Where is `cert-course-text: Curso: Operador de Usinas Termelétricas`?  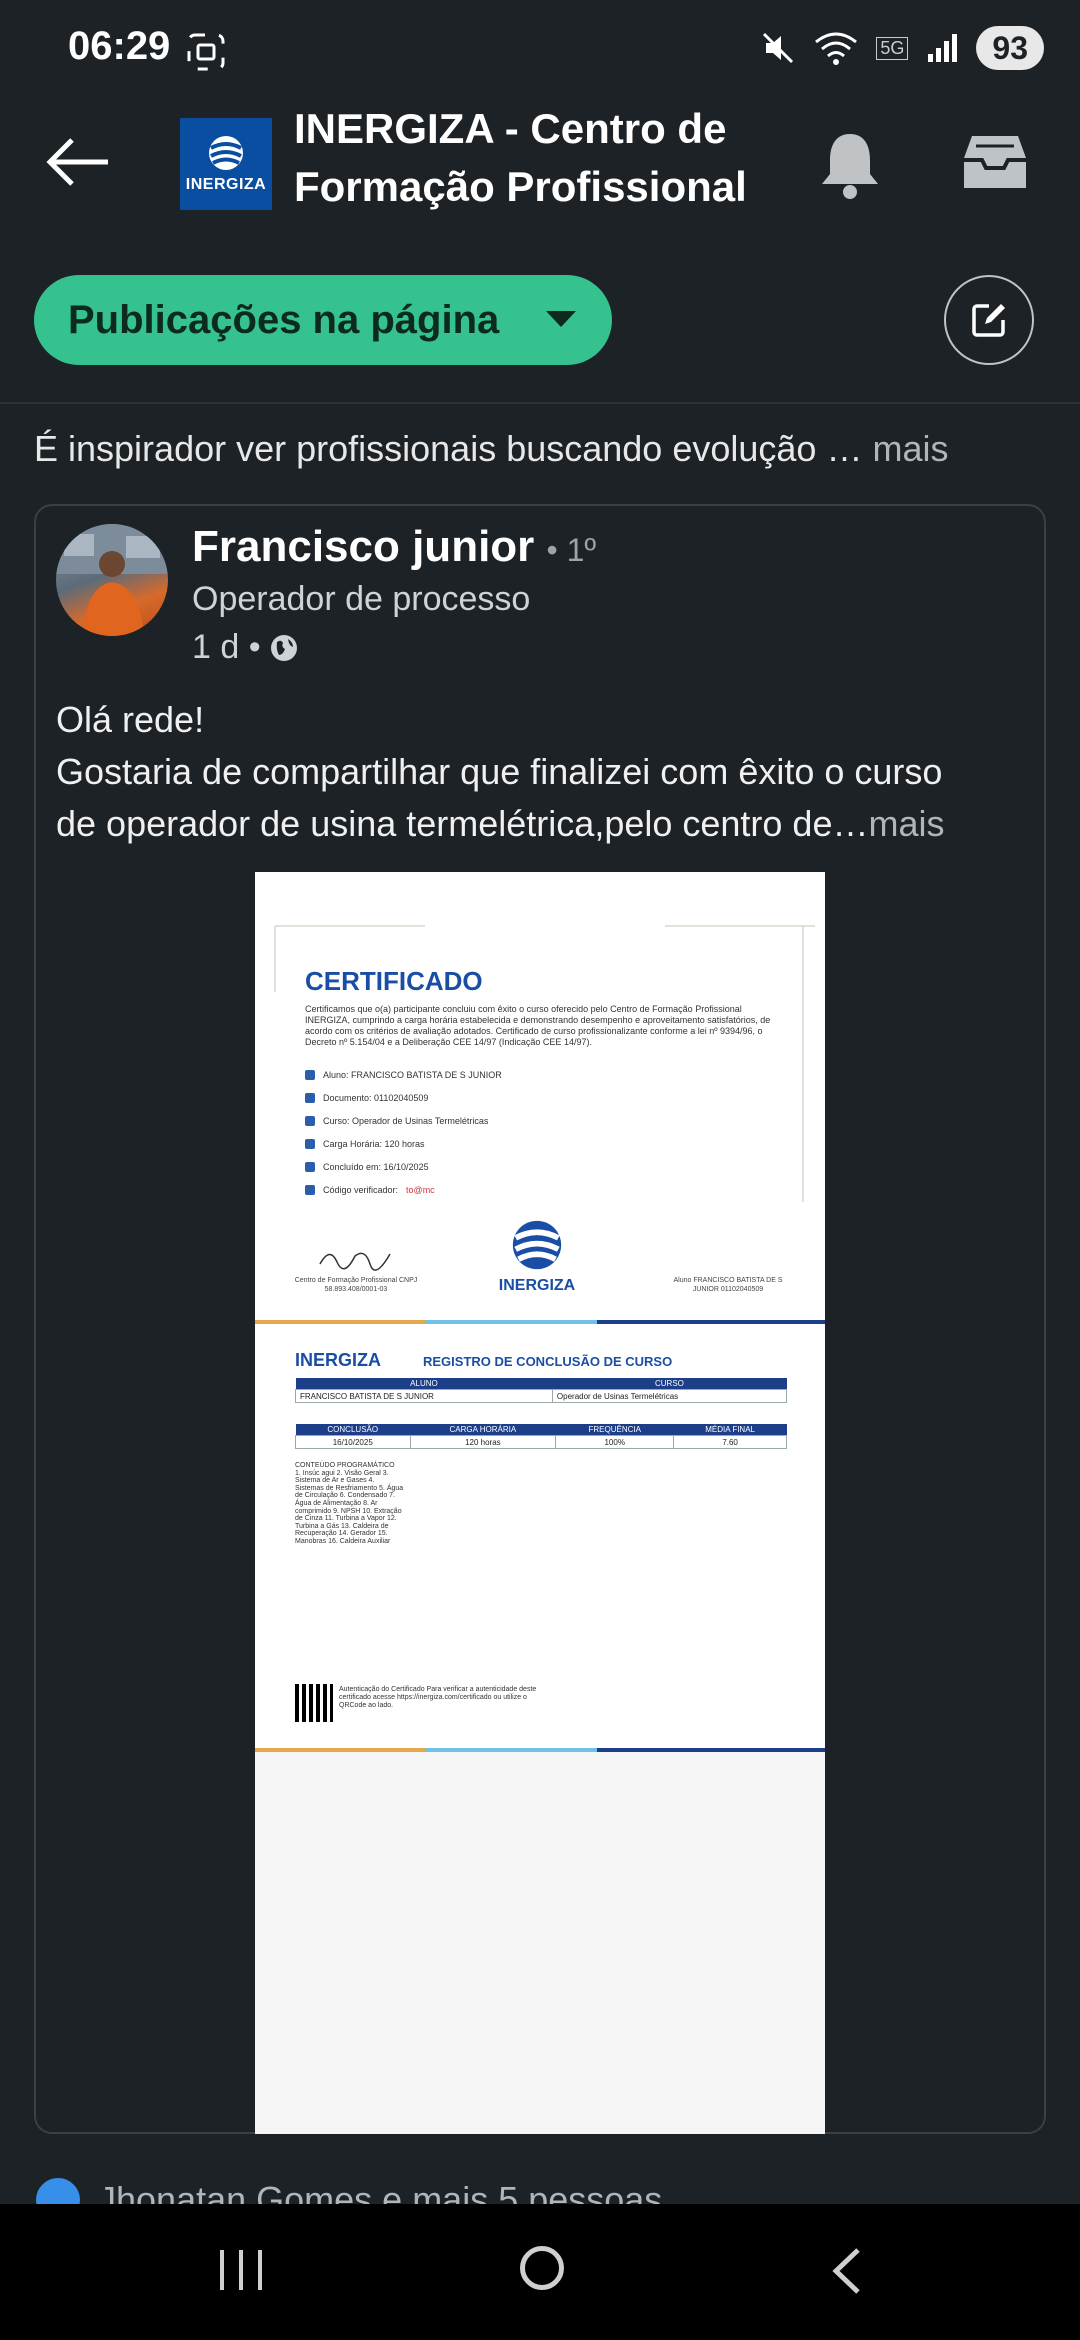
cert-course-text: Curso: Operador de Usinas Termelétricas is located at coordinates (406, 1121).